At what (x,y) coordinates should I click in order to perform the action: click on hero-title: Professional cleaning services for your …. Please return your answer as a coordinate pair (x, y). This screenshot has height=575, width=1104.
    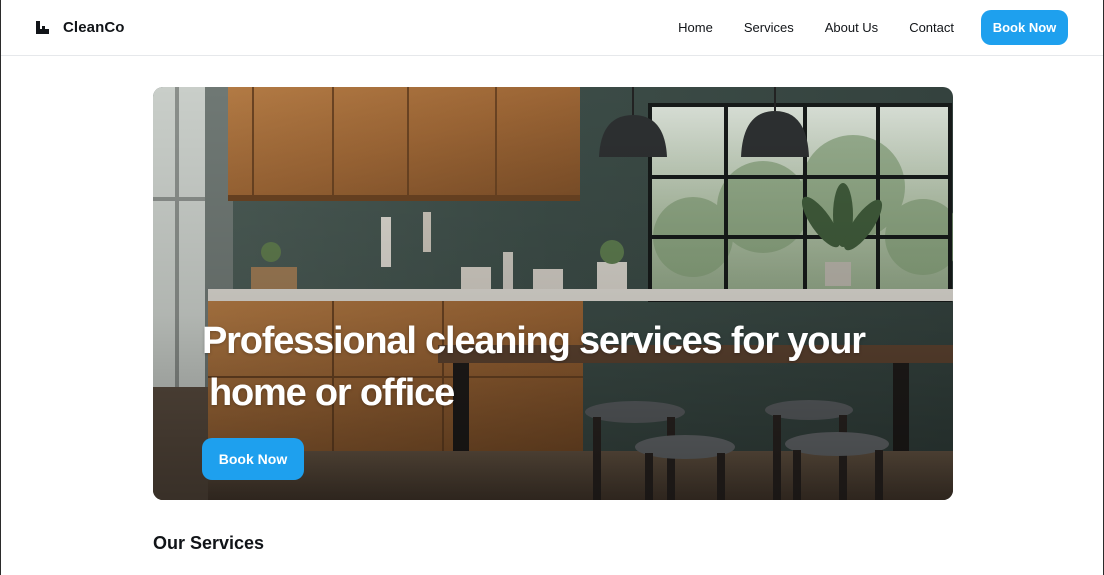
    Looking at the image, I should click on (572, 367).